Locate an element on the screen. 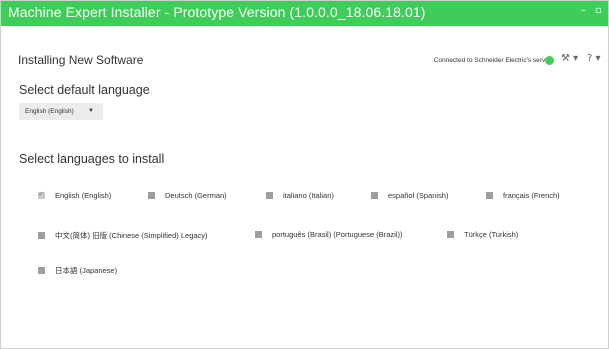 This screenshot has width=609, height=349. minimize-button: – is located at coordinates (583, 10).